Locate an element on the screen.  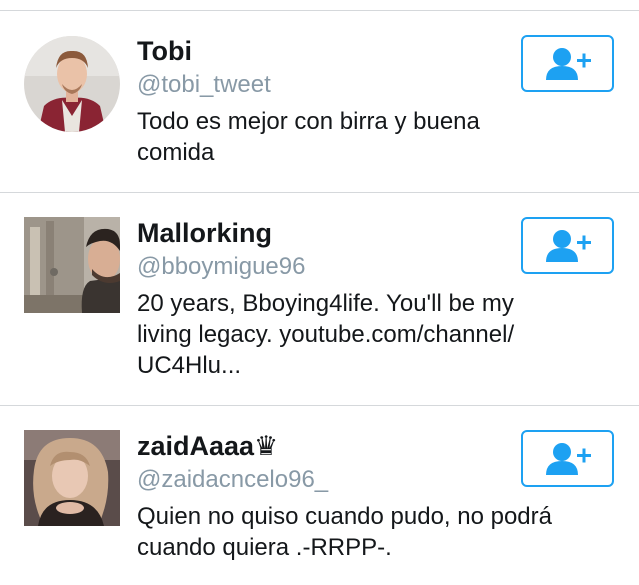
user-handle: @tobi_tweet is located at coordinates (204, 84).